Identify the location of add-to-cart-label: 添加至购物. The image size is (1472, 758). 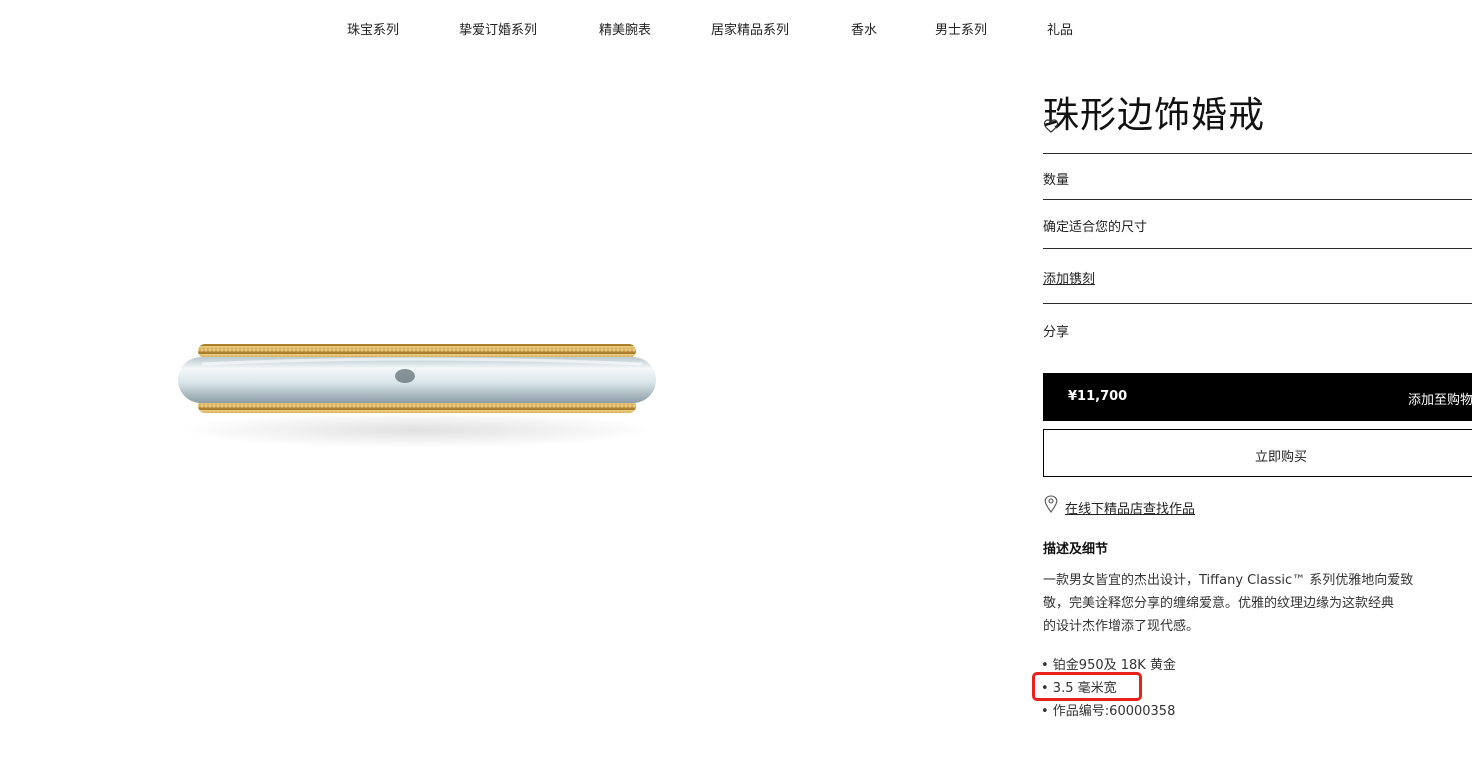
(1440, 400).